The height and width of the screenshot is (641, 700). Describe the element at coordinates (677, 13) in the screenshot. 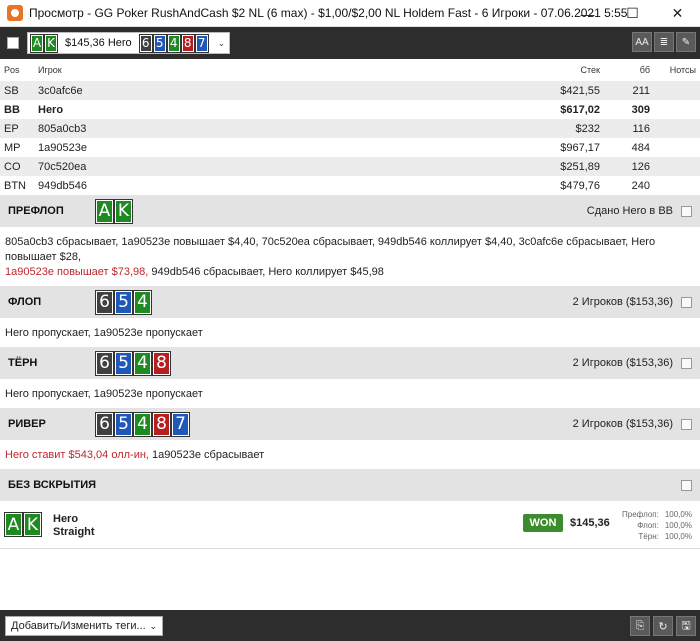

I see `close-button: ✕` at that location.